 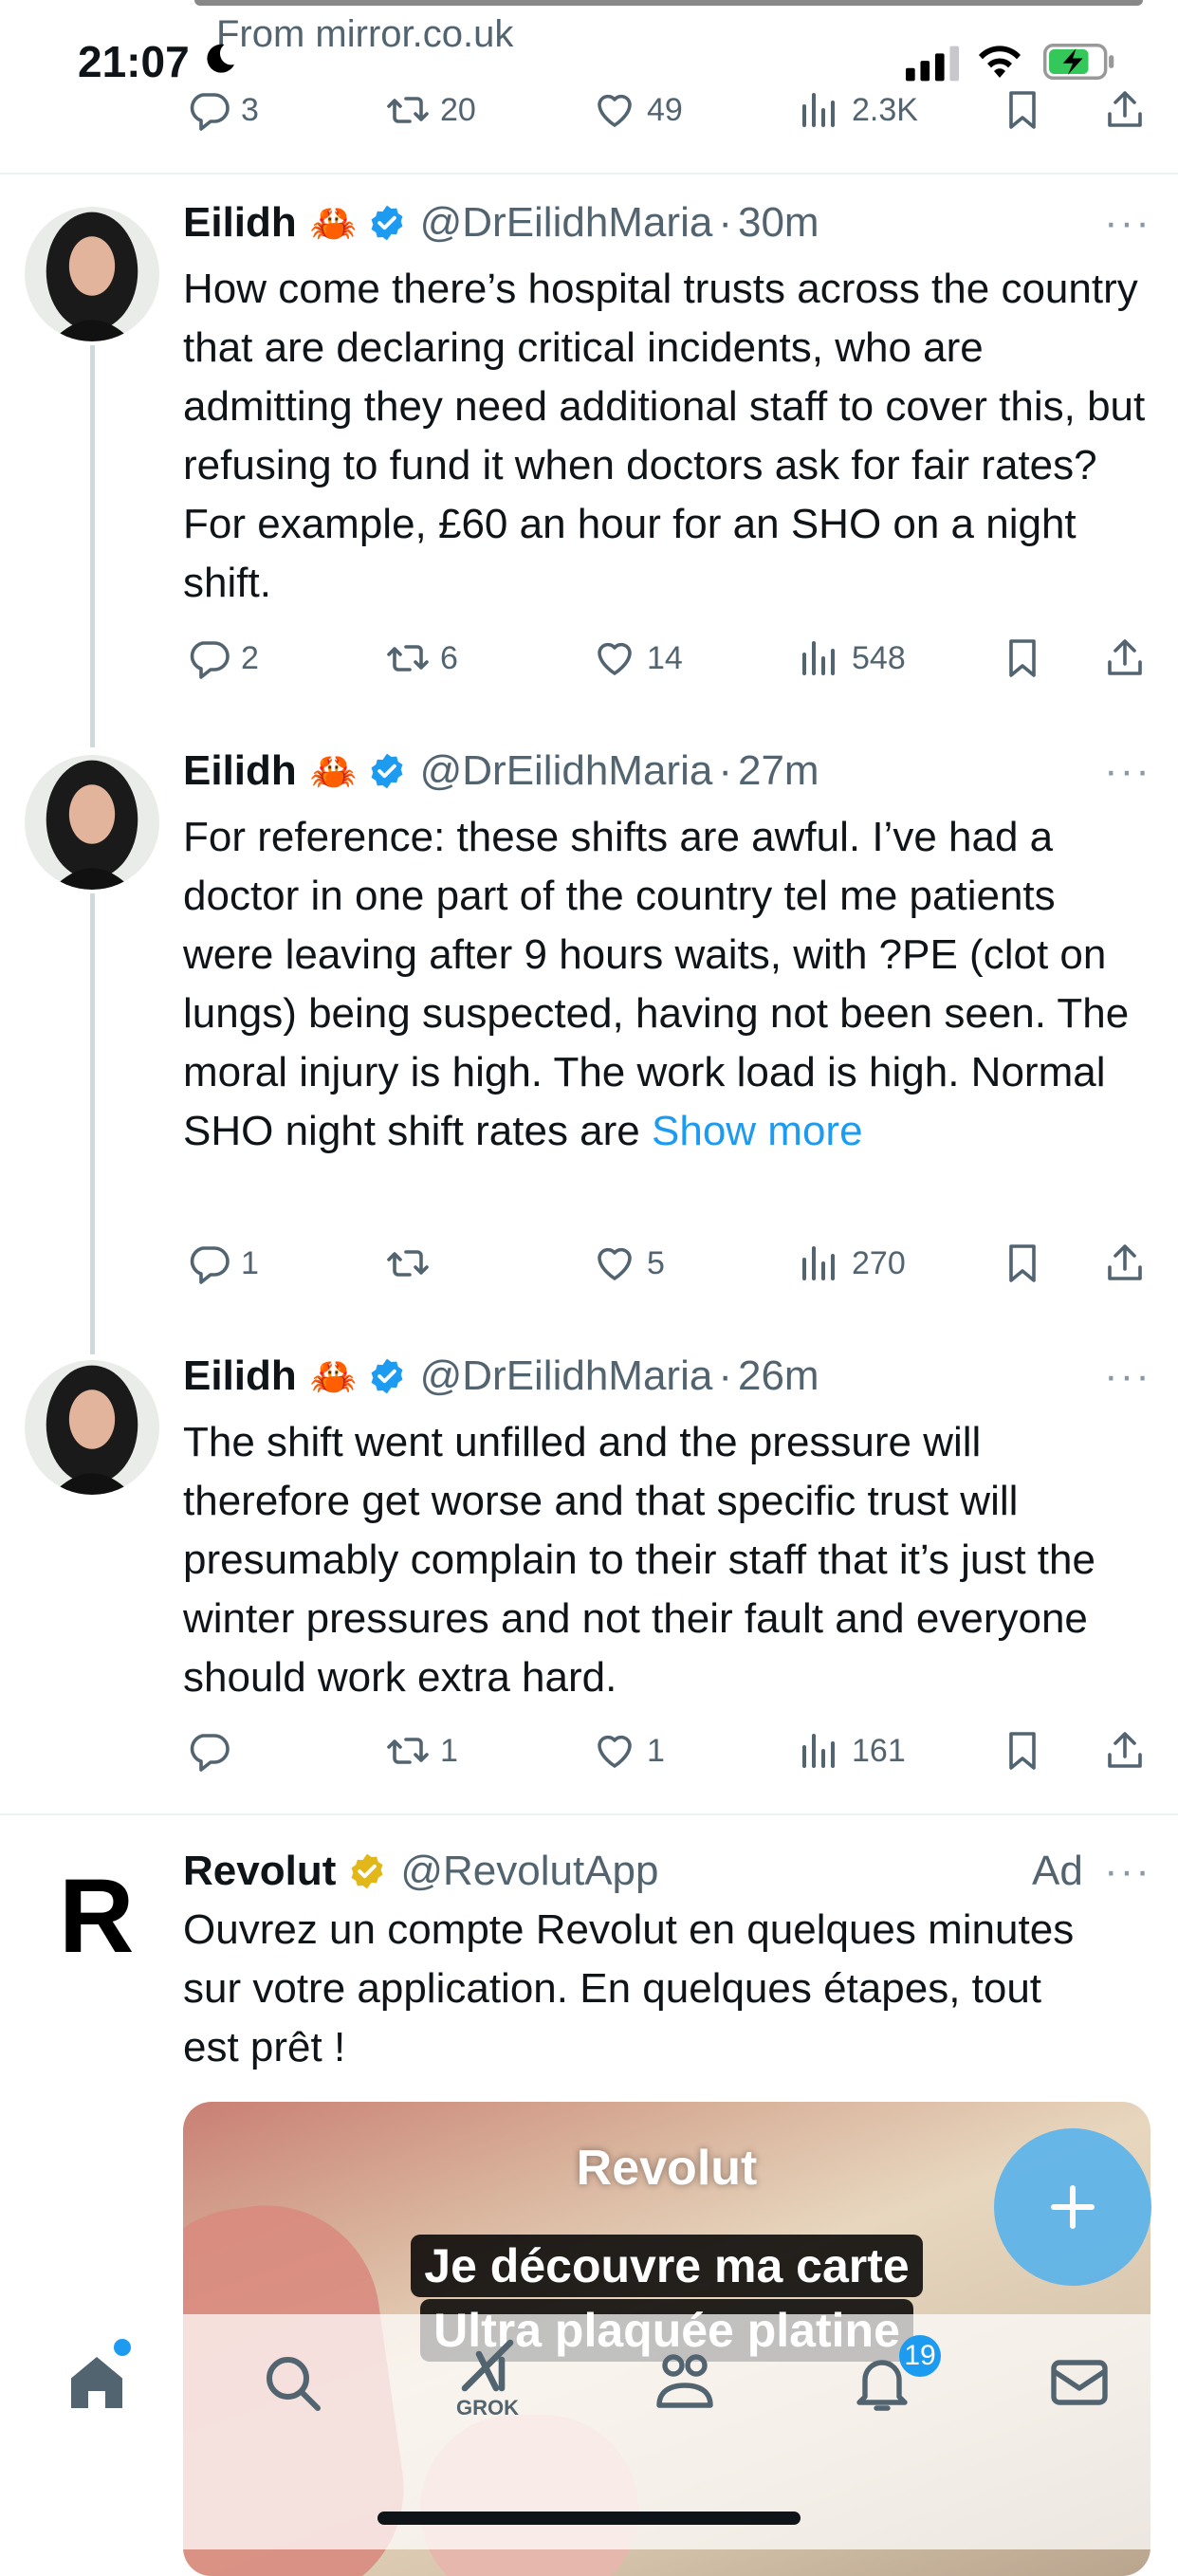 I want to click on views-button: 270, so click(x=852, y=1263).